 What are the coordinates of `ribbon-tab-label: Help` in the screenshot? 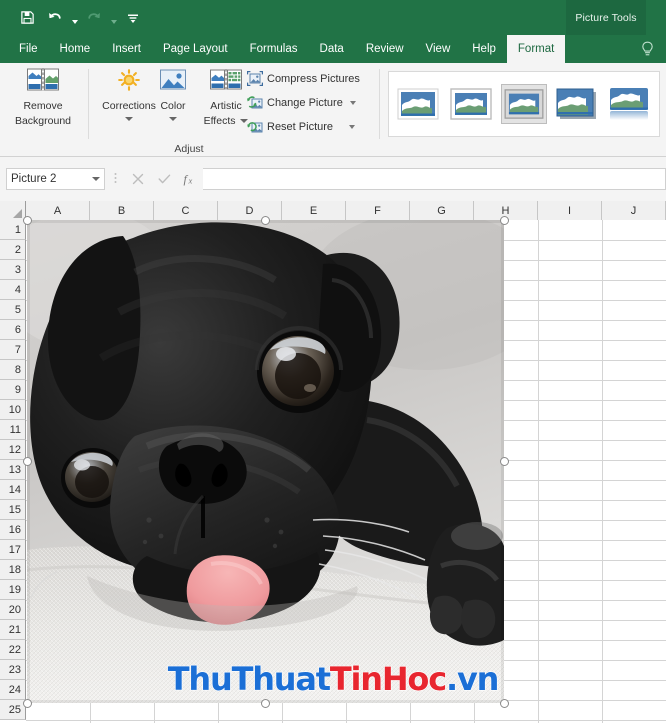 It's located at (484, 49).